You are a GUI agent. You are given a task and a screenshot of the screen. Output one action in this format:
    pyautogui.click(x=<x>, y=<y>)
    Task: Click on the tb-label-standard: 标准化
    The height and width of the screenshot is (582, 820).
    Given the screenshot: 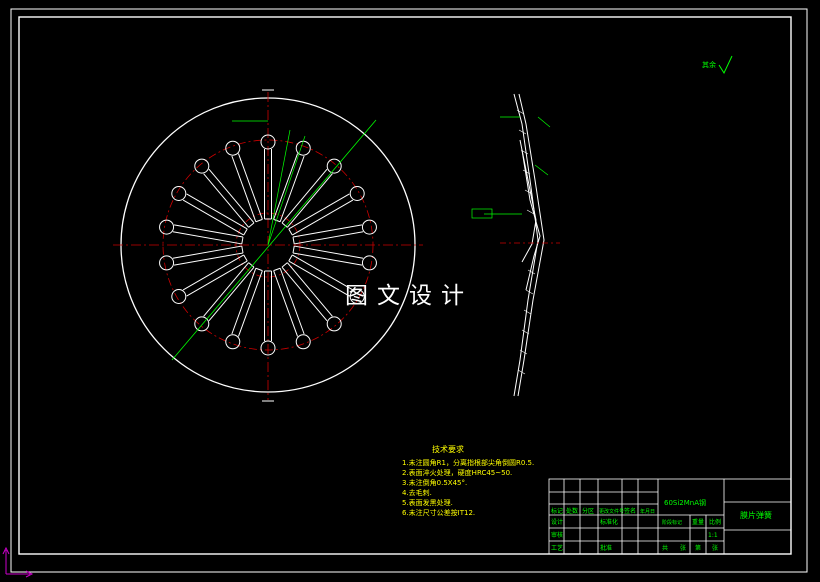 What is the action you would take?
    pyautogui.click(x=609, y=522)
    